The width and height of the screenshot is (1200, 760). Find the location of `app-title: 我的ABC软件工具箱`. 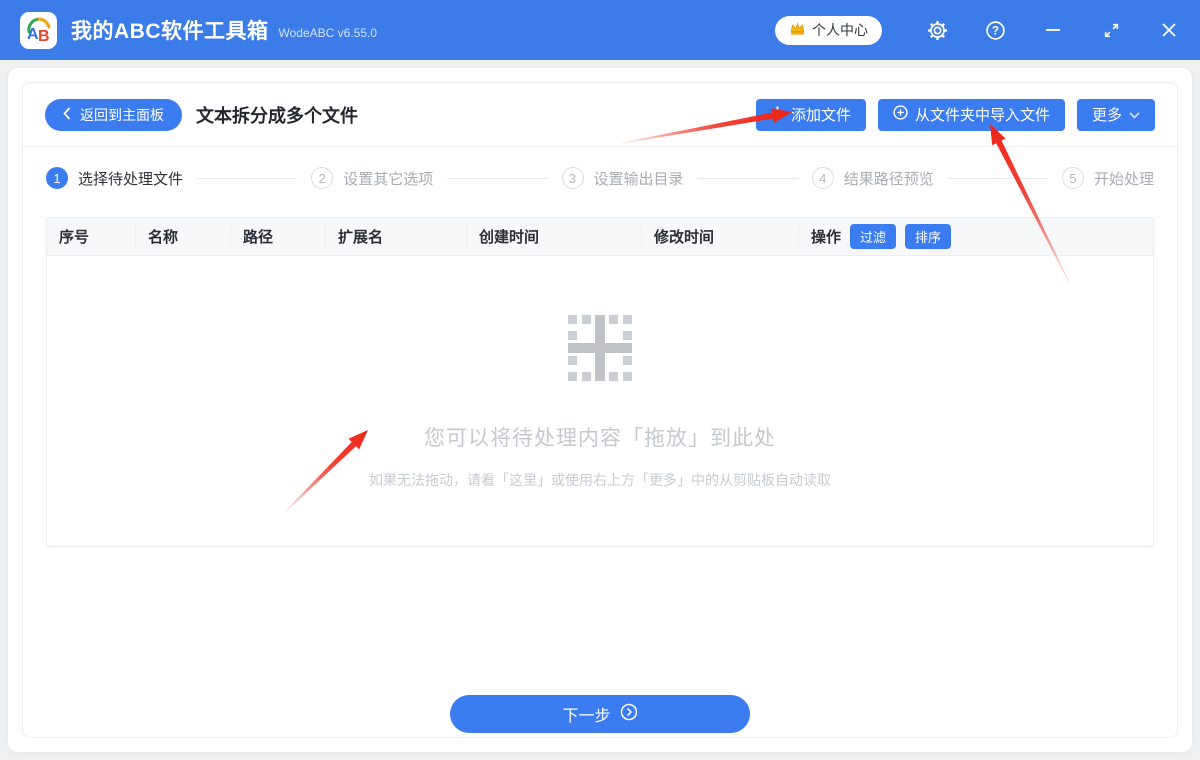

app-title: 我的ABC软件工具箱 is located at coordinates (170, 31).